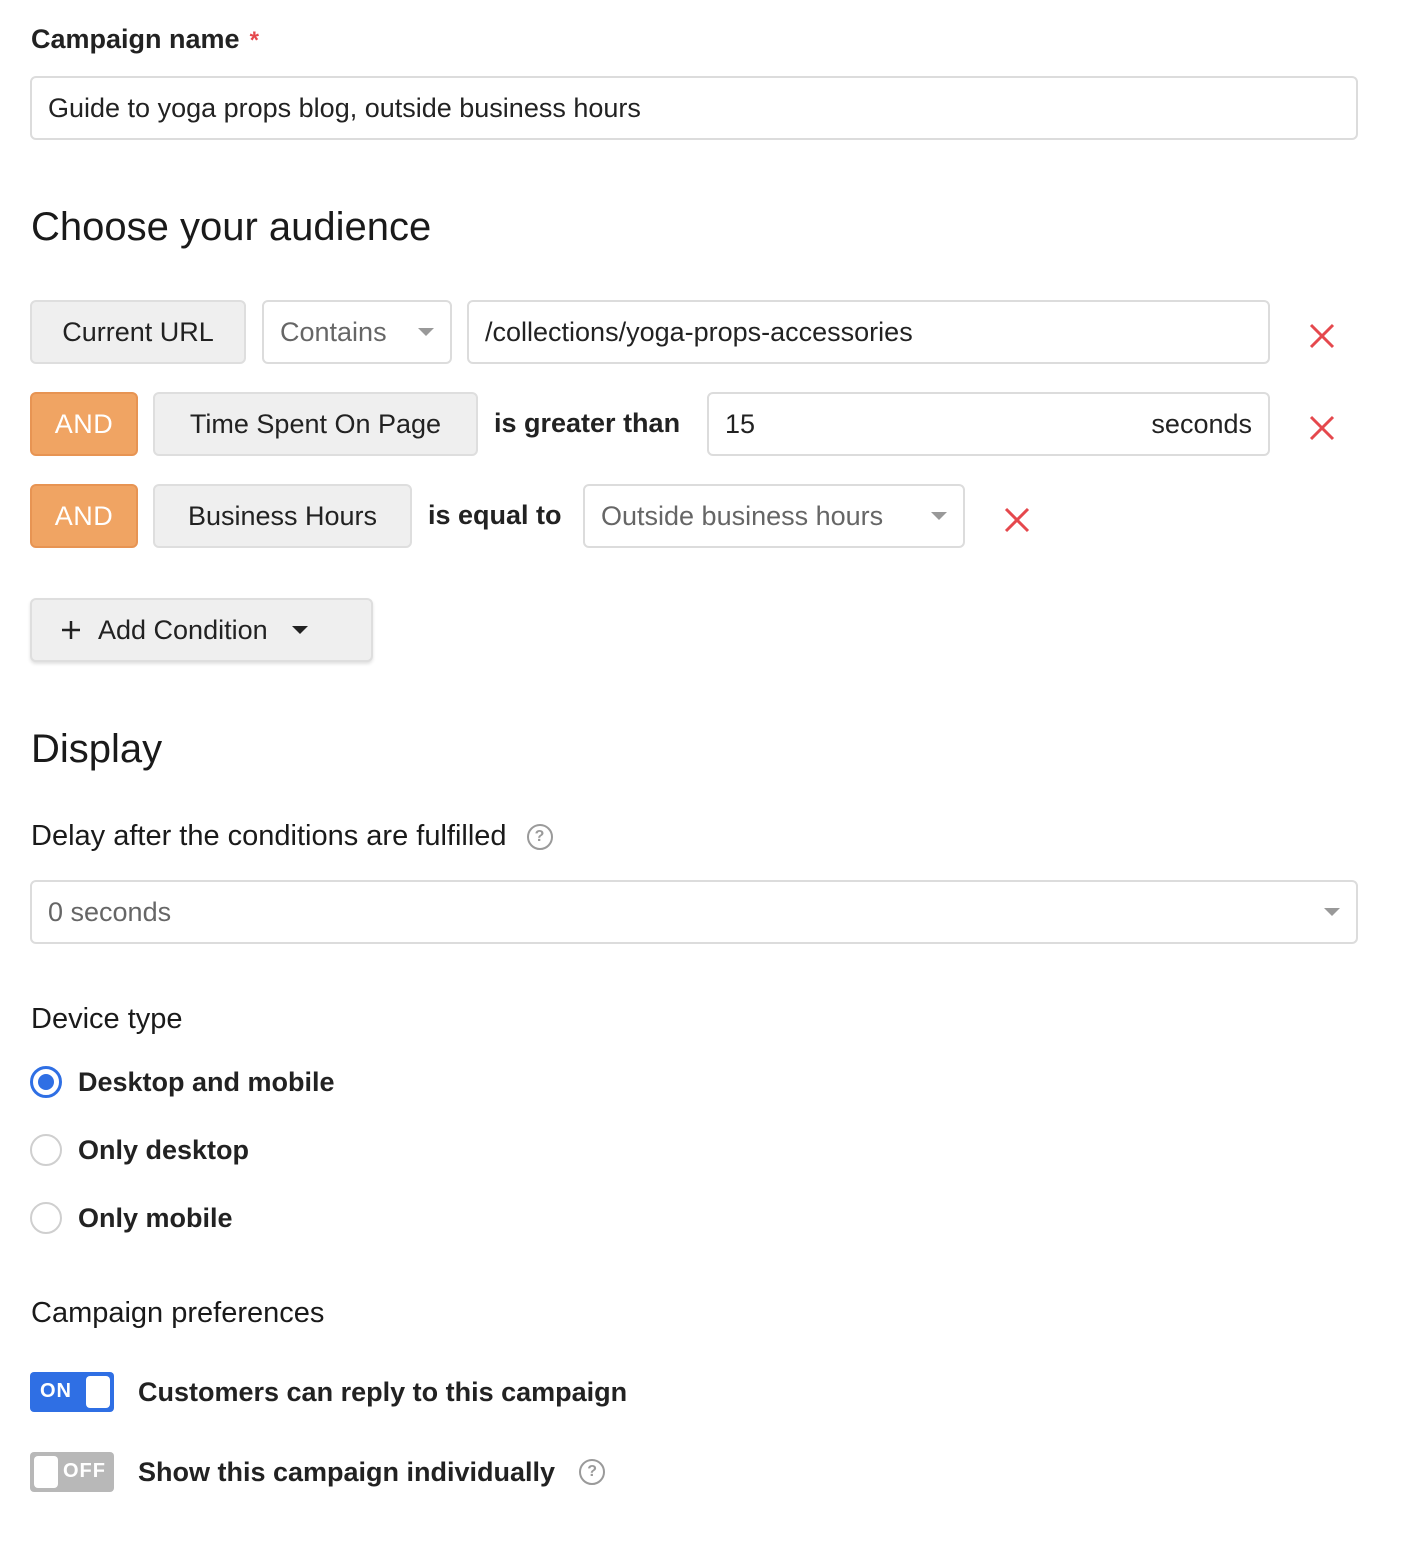  I want to click on business-hours-value: Outside business hours, so click(742, 515).